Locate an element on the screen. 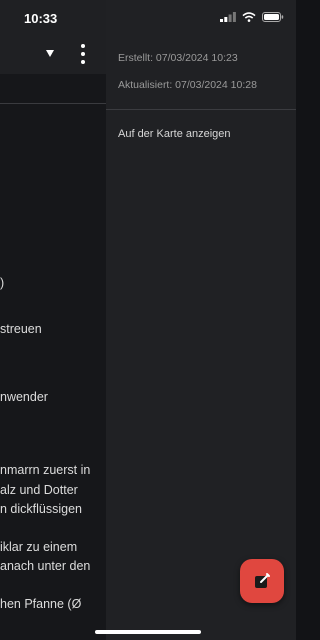 Image resolution: width=320 pixels, height=640 pixels. text-fragment: nmarrn zuerst in is located at coordinates (45, 470).